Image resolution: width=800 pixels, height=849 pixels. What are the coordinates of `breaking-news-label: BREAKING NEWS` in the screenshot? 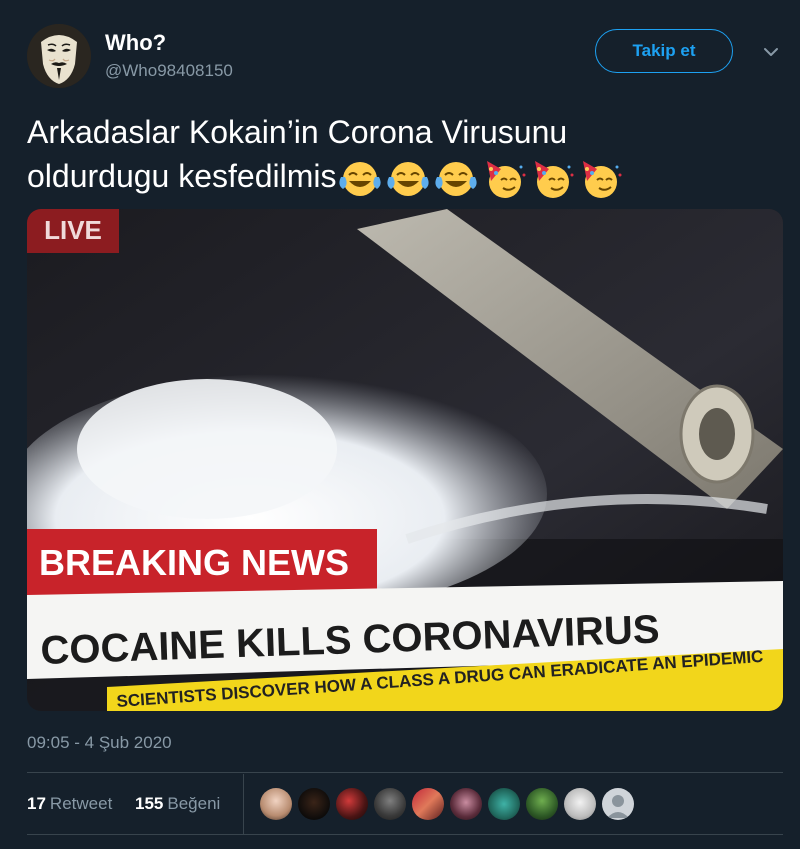 It's located at (194, 562).